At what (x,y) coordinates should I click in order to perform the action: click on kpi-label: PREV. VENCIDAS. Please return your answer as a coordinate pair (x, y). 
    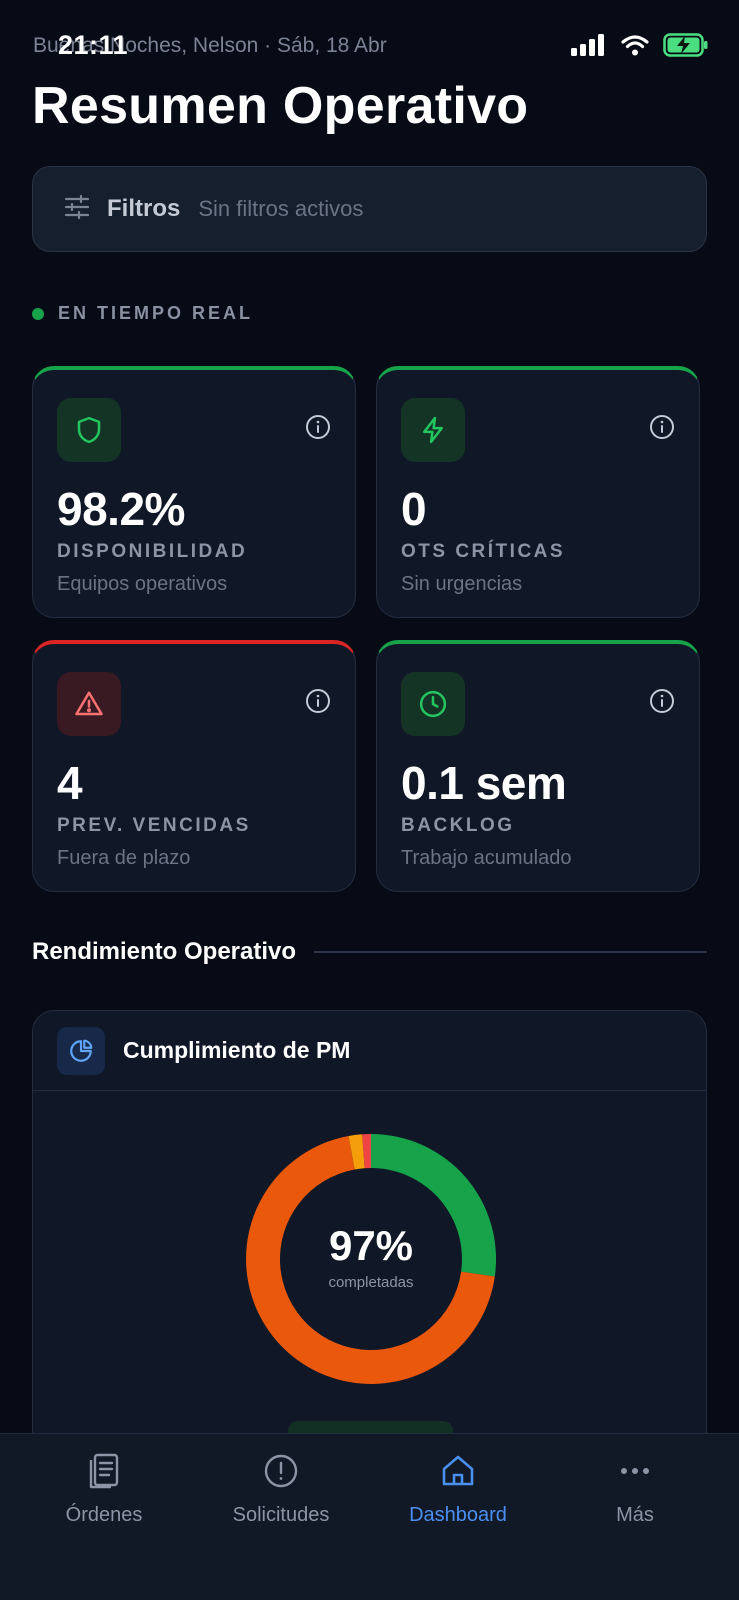
    Looking at the image, I should click on (154, 825).